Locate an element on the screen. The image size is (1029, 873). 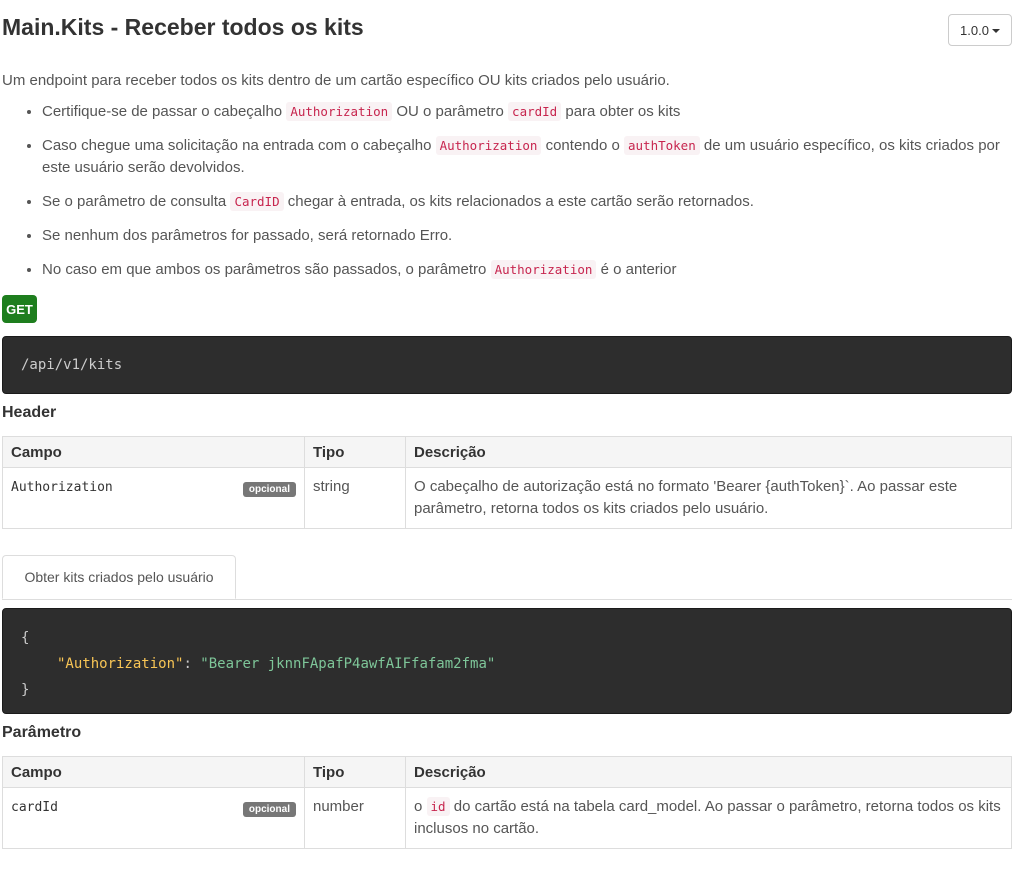
param-section-title: Parâmetro is located at coordinates (42, 732).